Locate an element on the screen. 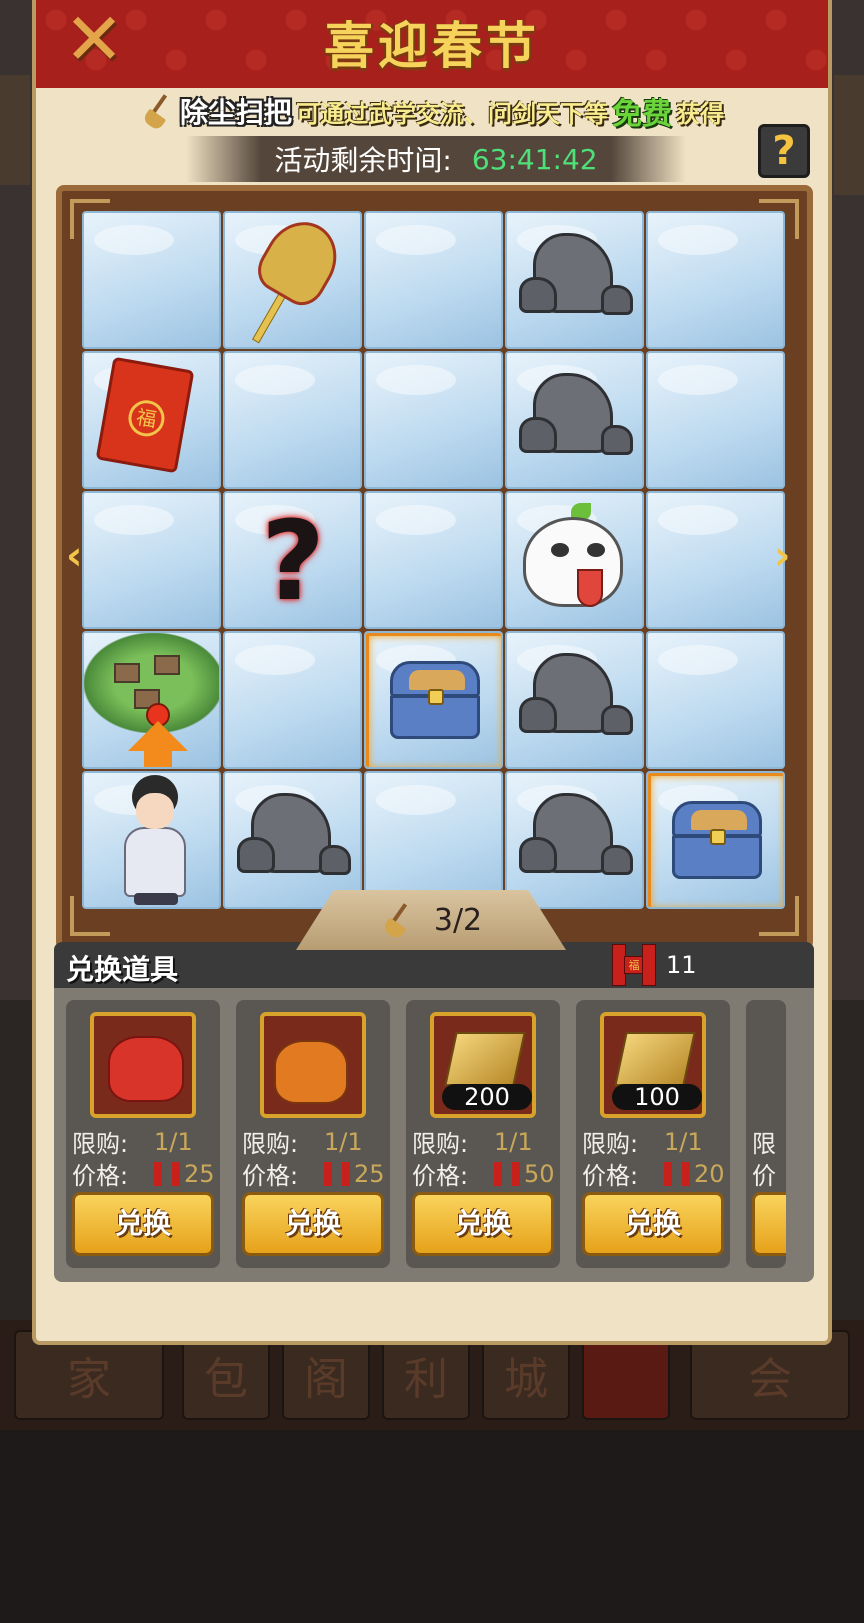 Image resolution: width=864 pixels, height=1623 pixels. tile-hero is located at coordinates (151, 840).